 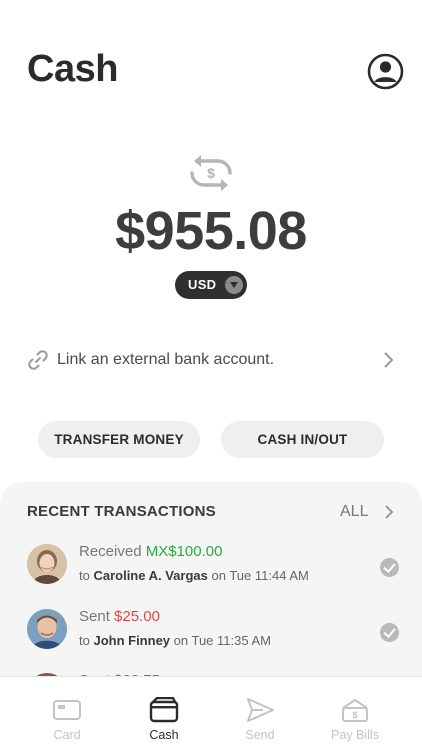 I want to click on recent-transactions-title: RECENT TRANSACTIONS, so click(x=121, y=511).